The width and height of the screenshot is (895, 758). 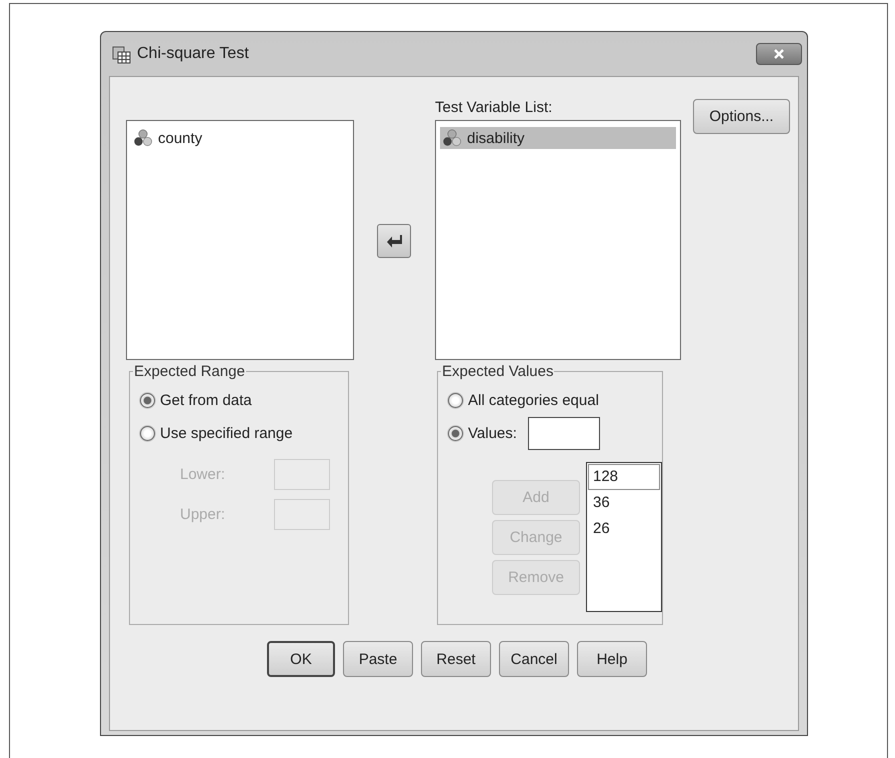 I want to click on input-field, so click(x=564, y=433).